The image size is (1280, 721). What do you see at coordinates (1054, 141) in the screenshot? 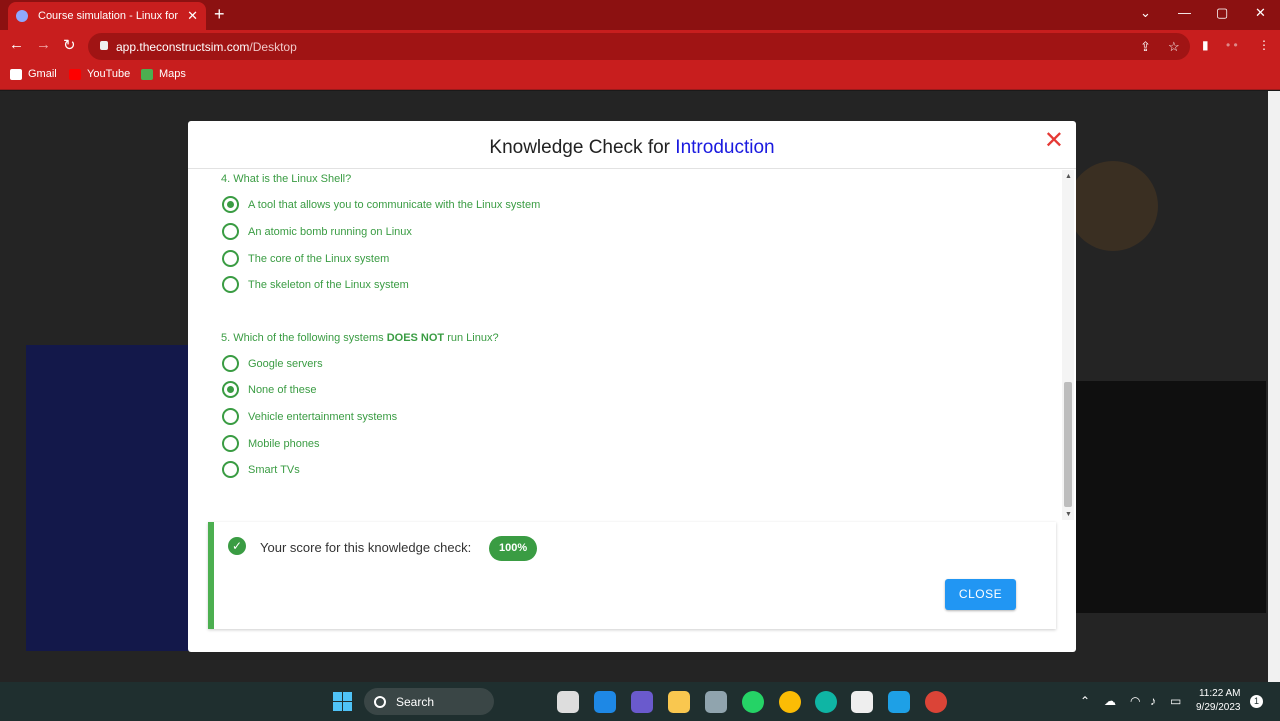
I see `modal-close-icon: ✕` at bounding box center [1054, 141].